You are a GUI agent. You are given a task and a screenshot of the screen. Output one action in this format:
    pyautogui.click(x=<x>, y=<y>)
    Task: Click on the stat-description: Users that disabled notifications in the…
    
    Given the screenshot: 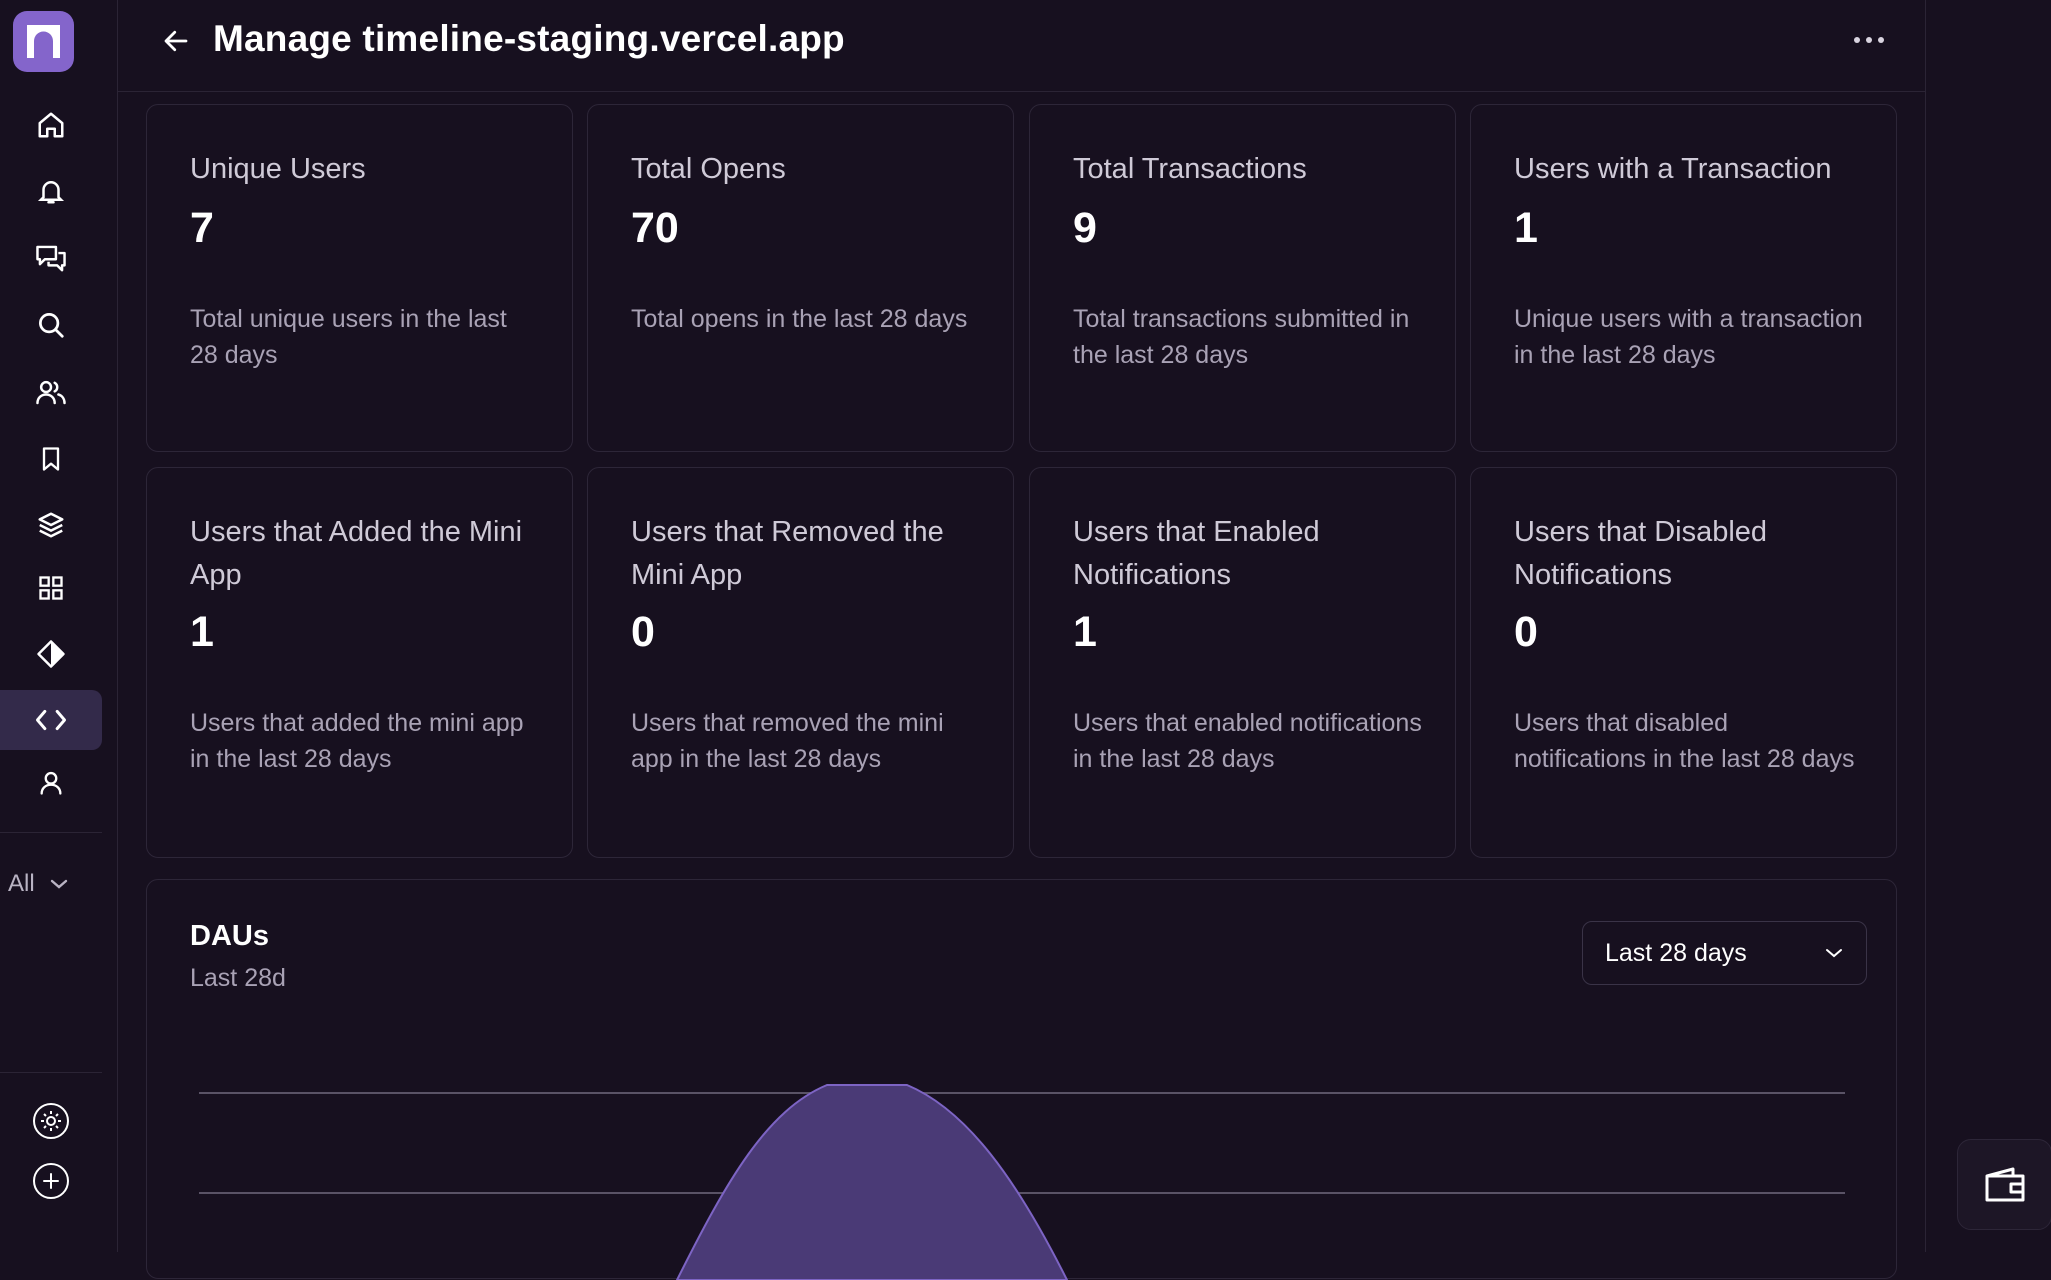 What is the action you would take?
    pyautogui.click(x=1684, y=741)
    